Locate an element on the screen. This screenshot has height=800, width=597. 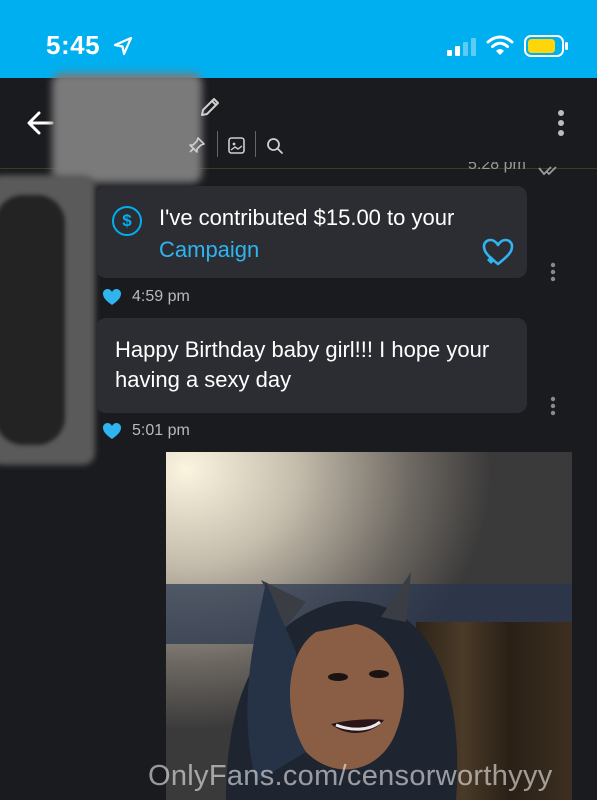
tip-message-body: I've contributed $15.00 to your is located at coordinates (307, 217).